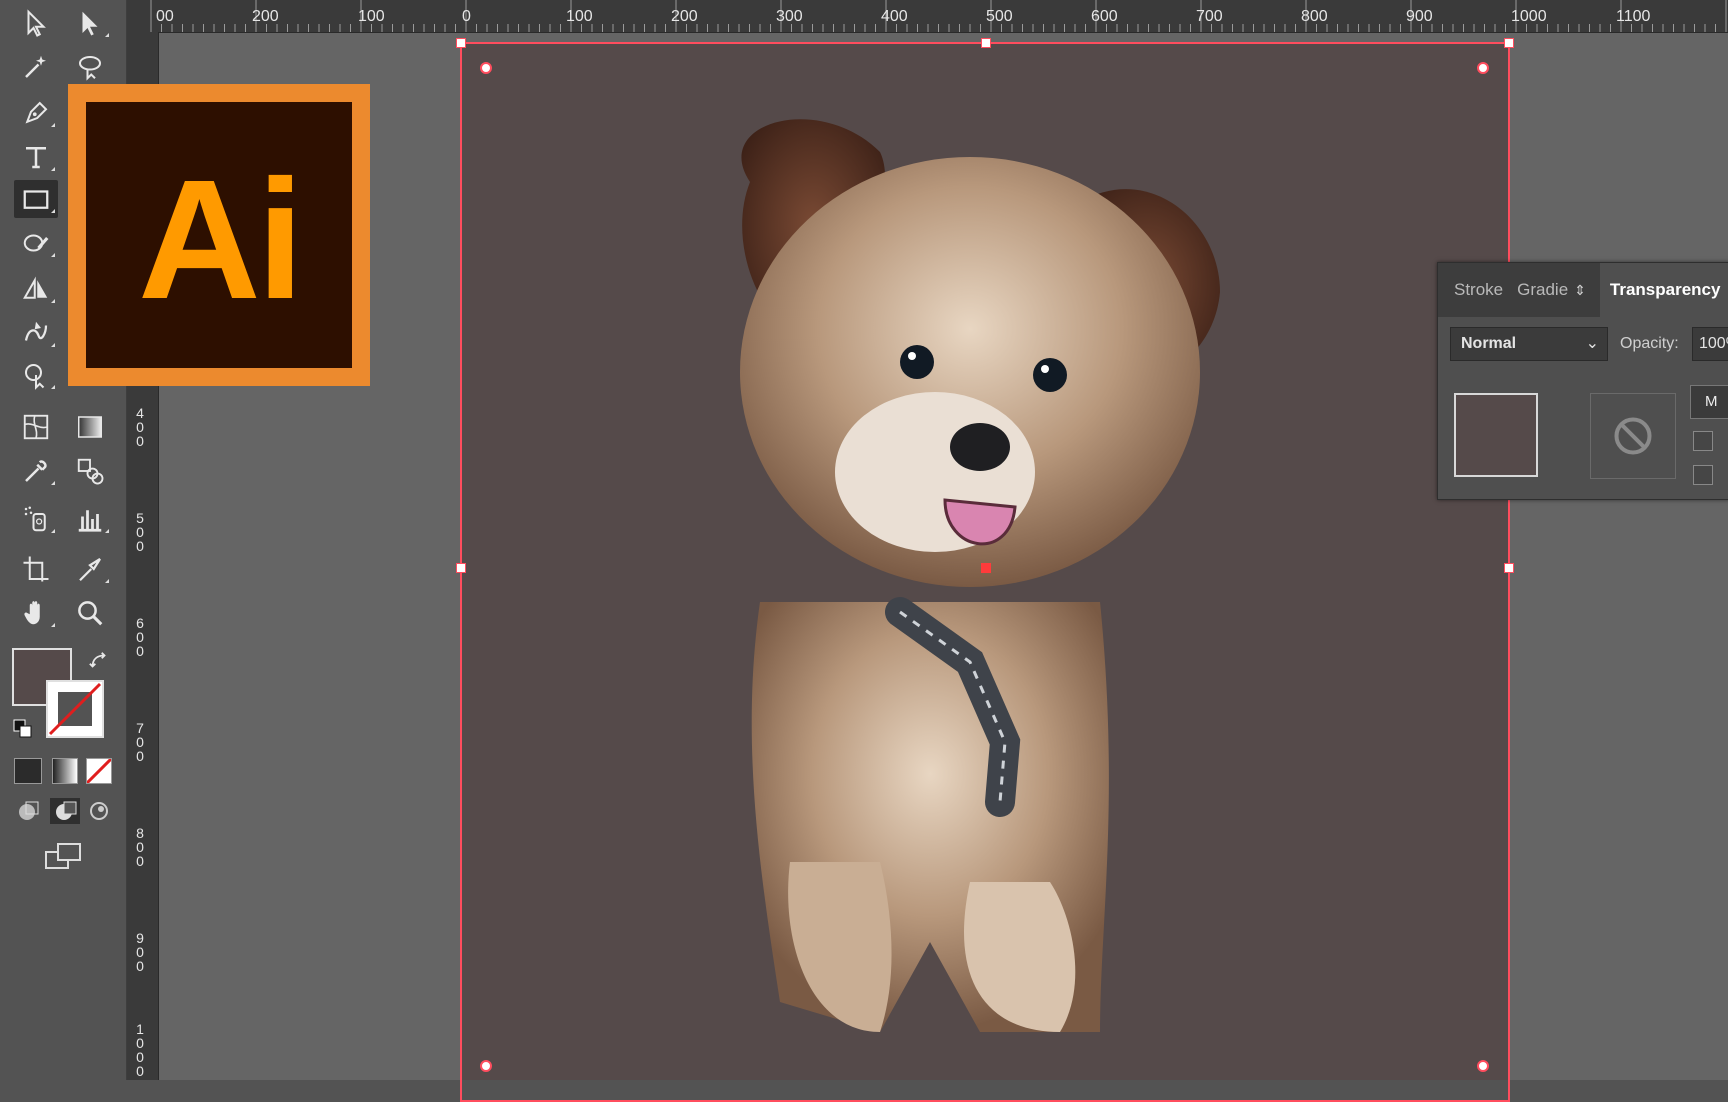 Image resolution: width=1728 pixels, height=1102 pixels. What do you see at coordinates (1478, 290) in the screenshot?
I see `tab-stroke: Stroke` at bounding box center [1478, 290].